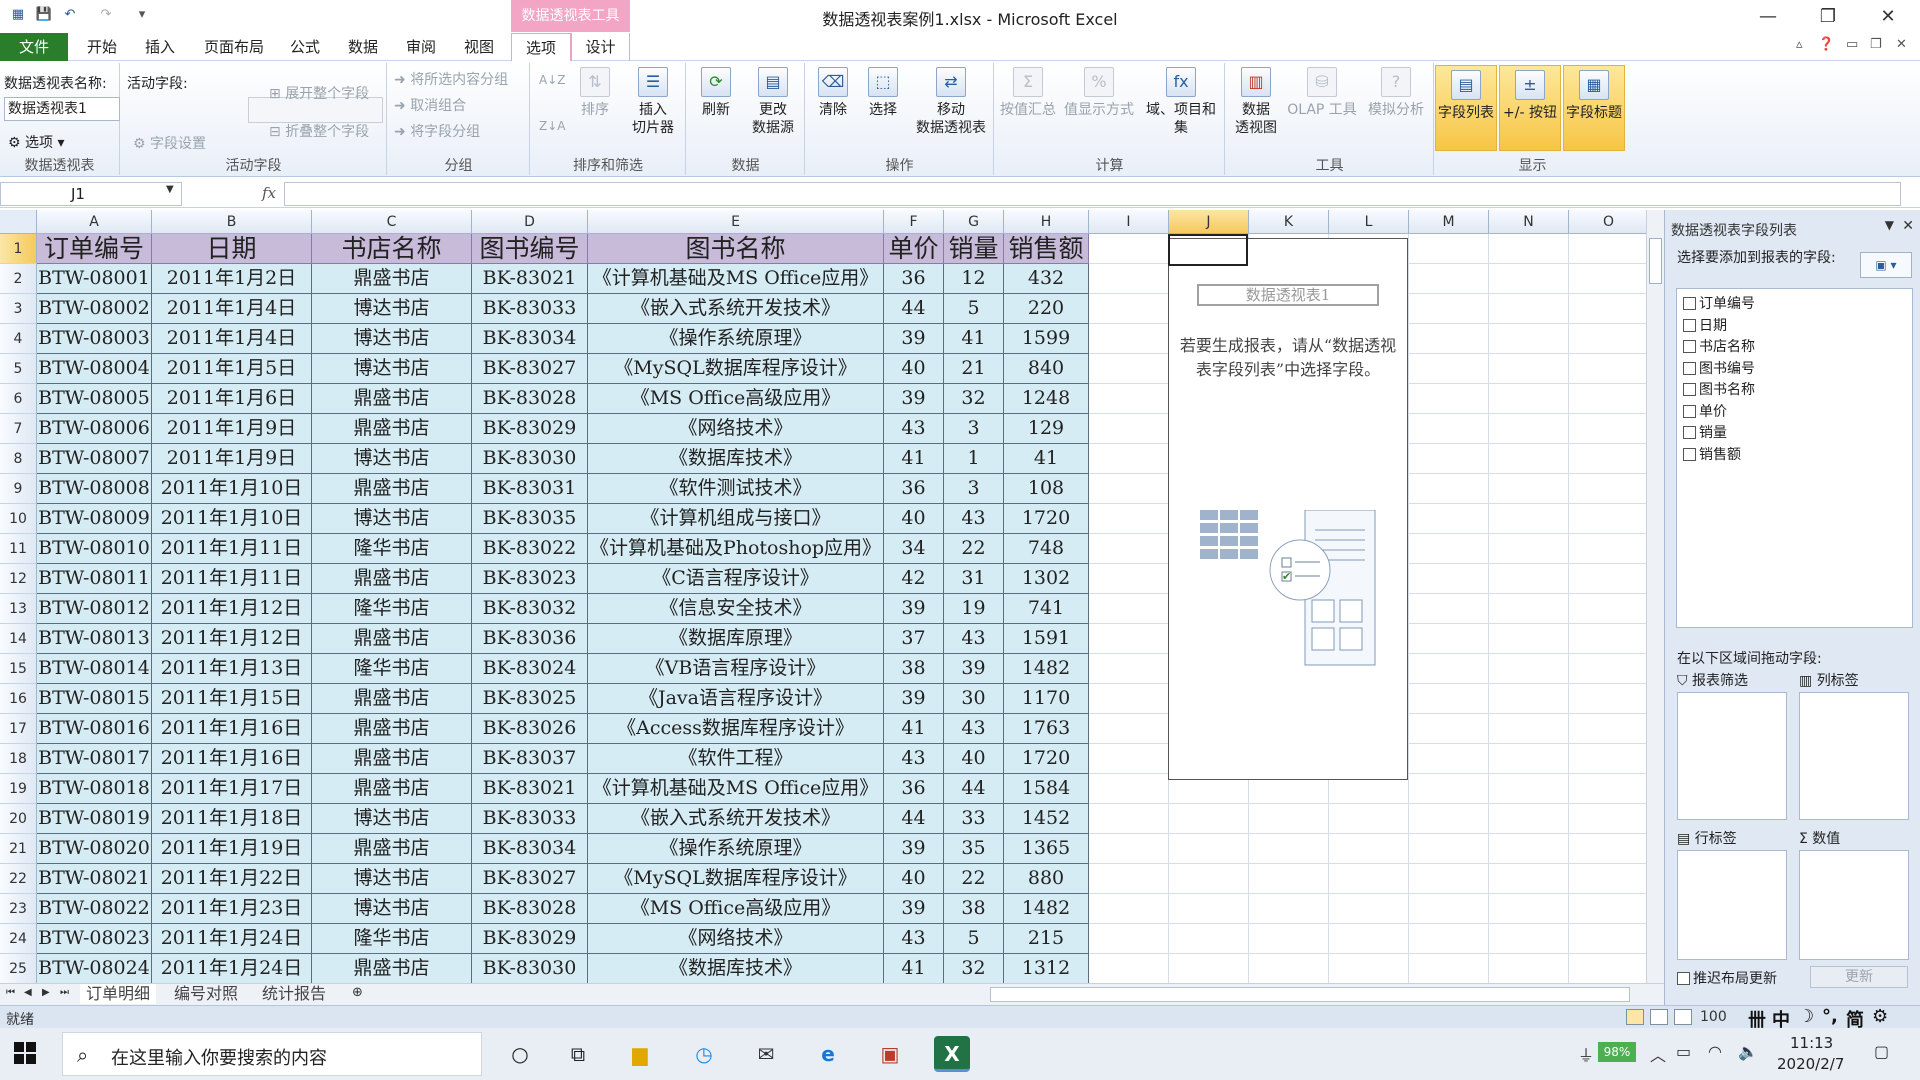  I want to click on table-cell: 《操作系统原理》, so click(736, 339).